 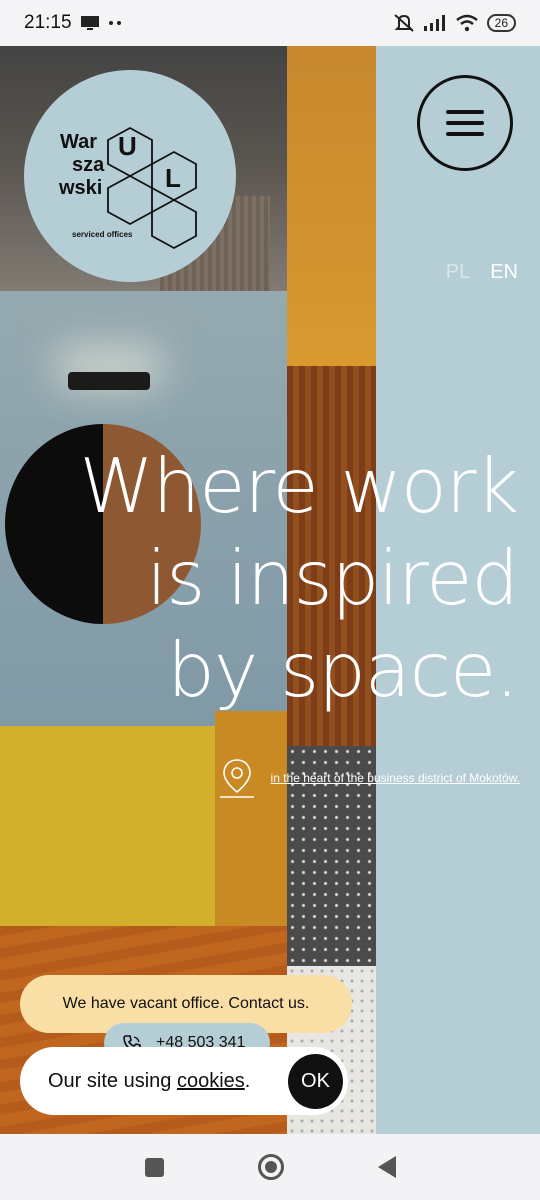 What do you see at coordinates (109, 381) in the screenshot?
I see `scene-lamp` at bounding box center [109, 381].